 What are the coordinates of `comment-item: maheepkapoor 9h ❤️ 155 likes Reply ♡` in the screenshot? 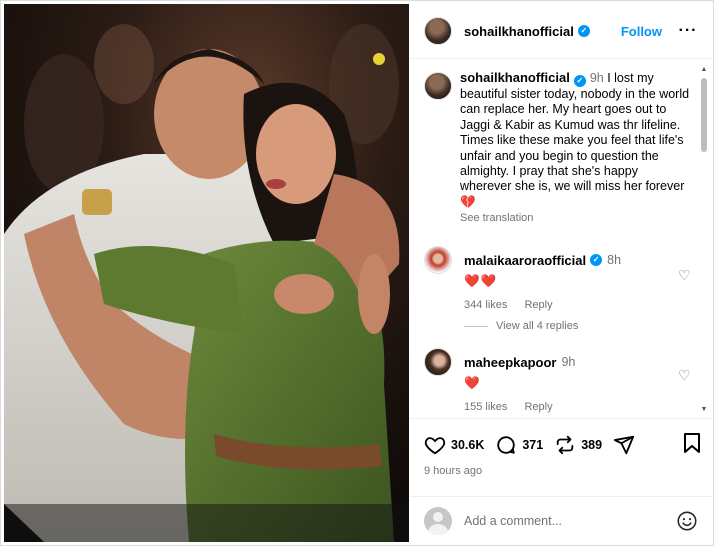 It's located at (558, 380).